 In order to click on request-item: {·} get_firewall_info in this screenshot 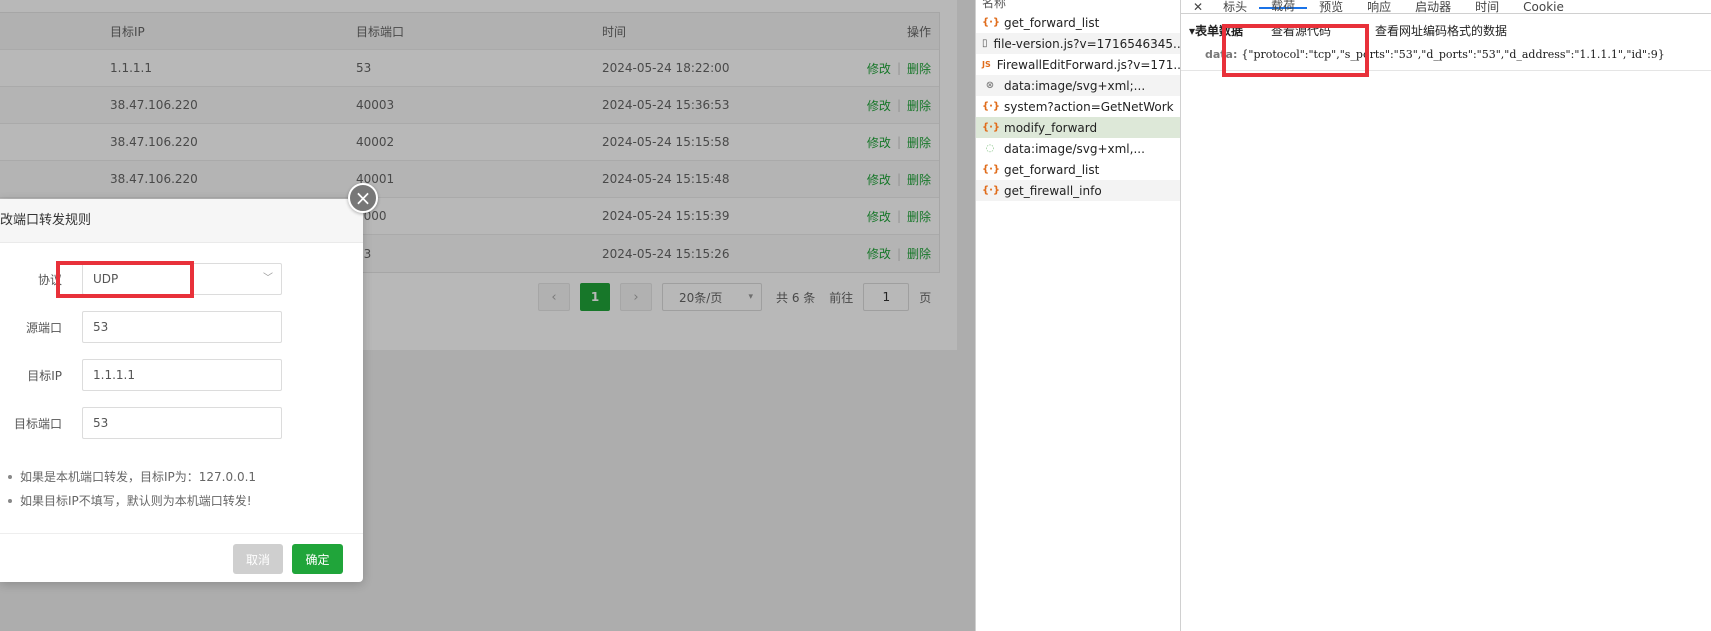, I will do `click(1078, 190)`.